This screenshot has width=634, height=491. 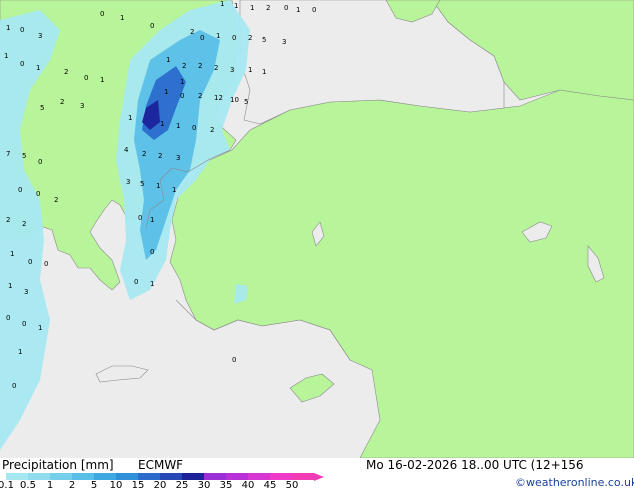 What do you see at coordinates (8, 154) in the screenshot?
I see `precip-value-label: 7` at bounding box center [8, 154].